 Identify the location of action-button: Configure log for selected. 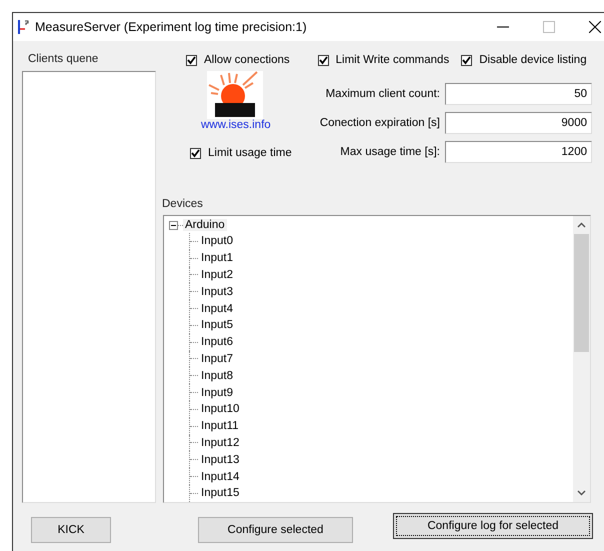
(493, 526).